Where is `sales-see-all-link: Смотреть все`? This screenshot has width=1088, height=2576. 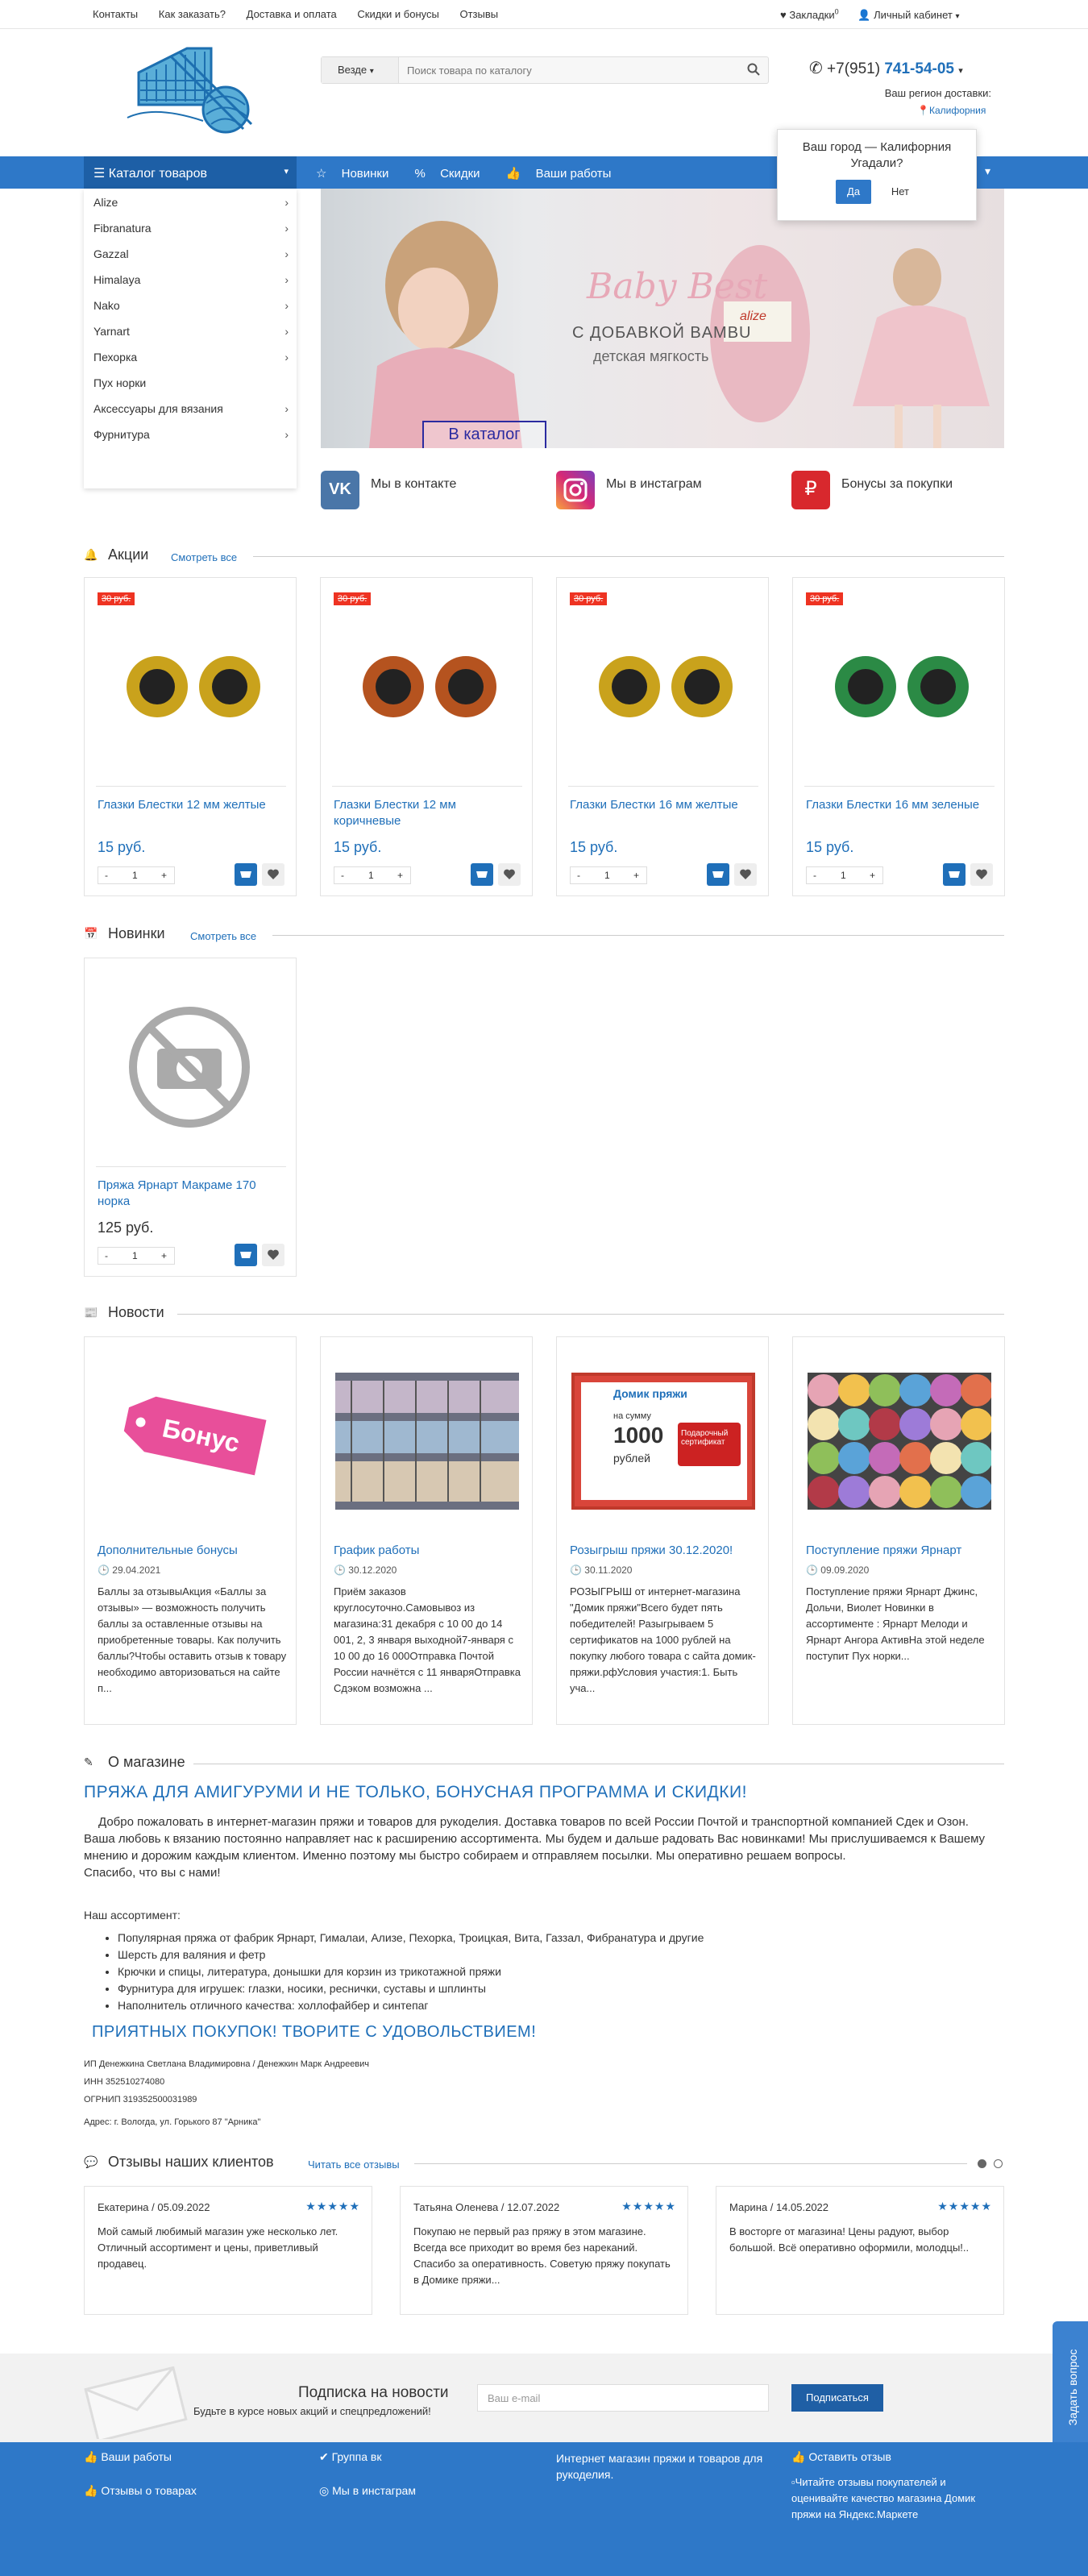 sales-see-all-link: Смотреть все is located at coordinates (204, 557).